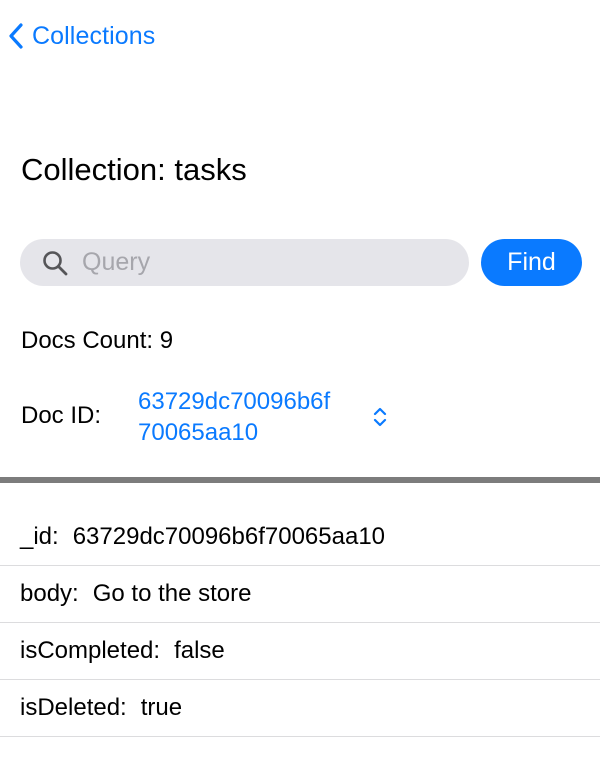  I want to click on search-input, so click(262, 262).